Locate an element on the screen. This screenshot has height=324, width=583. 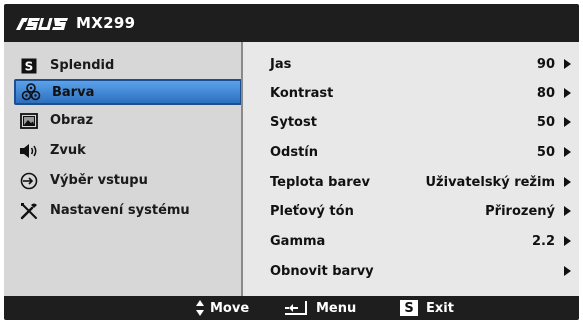
sidebar-item-vyber-vstupu: Výběr vstupu is located at coordinates (127, 180).